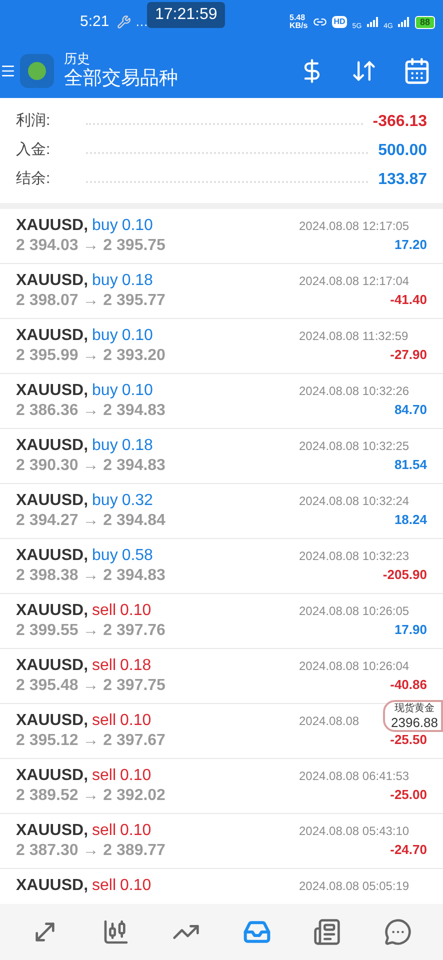 Image resolution: width=443 pixels, height=960 pixels. I want to click on trade-prices: 2 394.03 → 2 395.75, so click(91, 246).